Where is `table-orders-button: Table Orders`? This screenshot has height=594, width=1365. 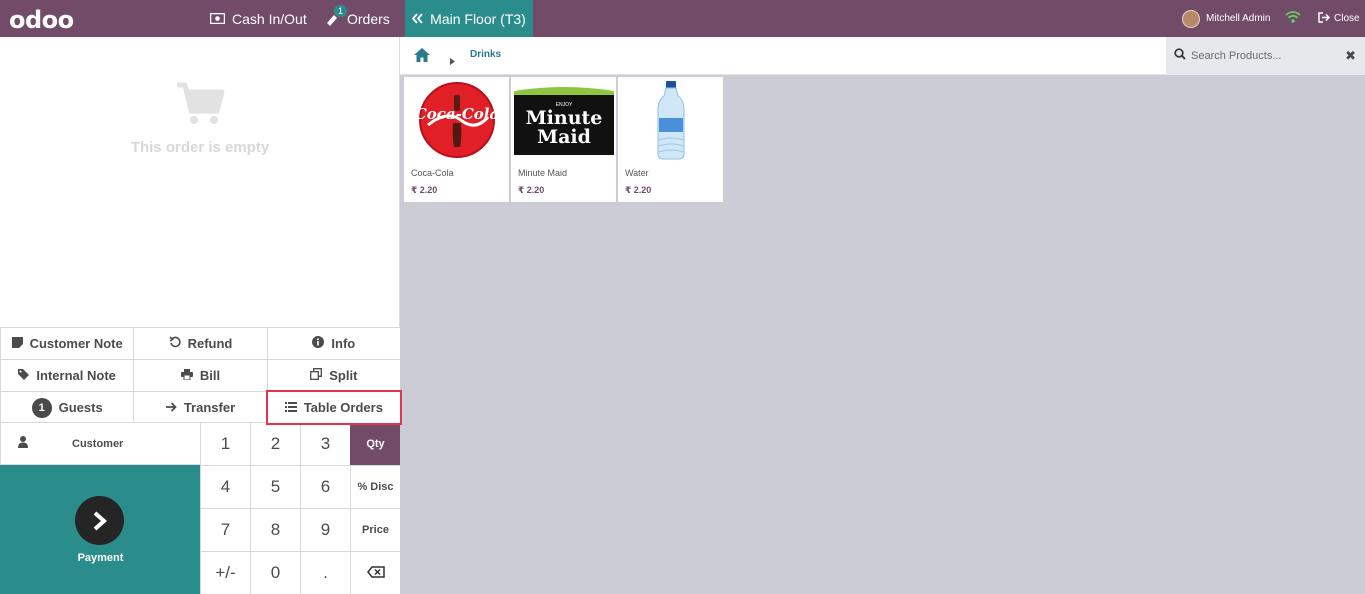 table-orders-button: Table Orders is located at coordinates (333, 407).